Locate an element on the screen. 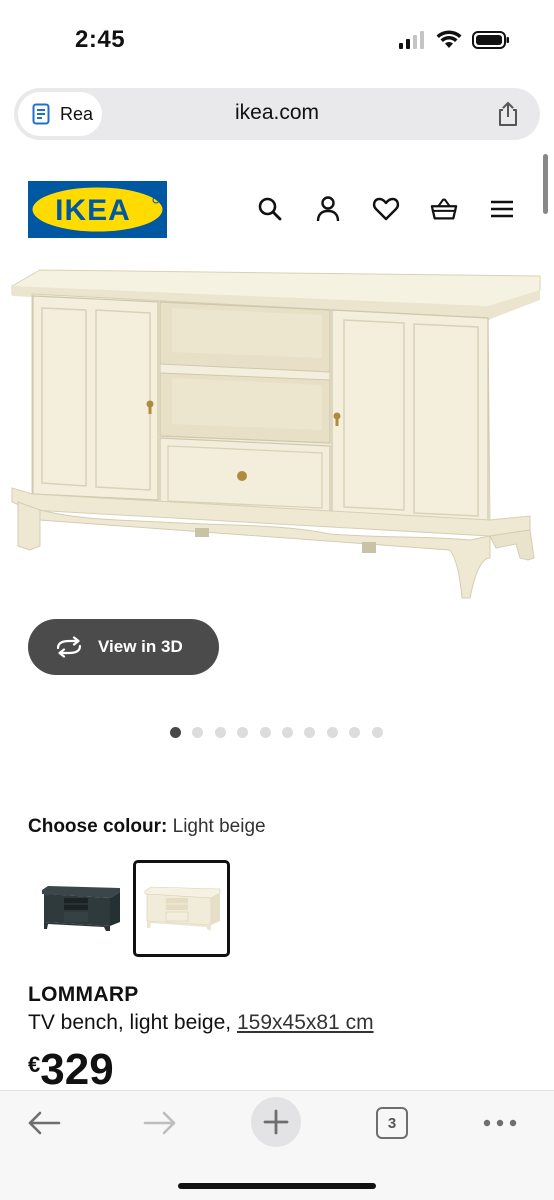 Image resolution: width=554 pixels, height=1200 pixels. price-value: 329 is located at coordinates (77, 1069).